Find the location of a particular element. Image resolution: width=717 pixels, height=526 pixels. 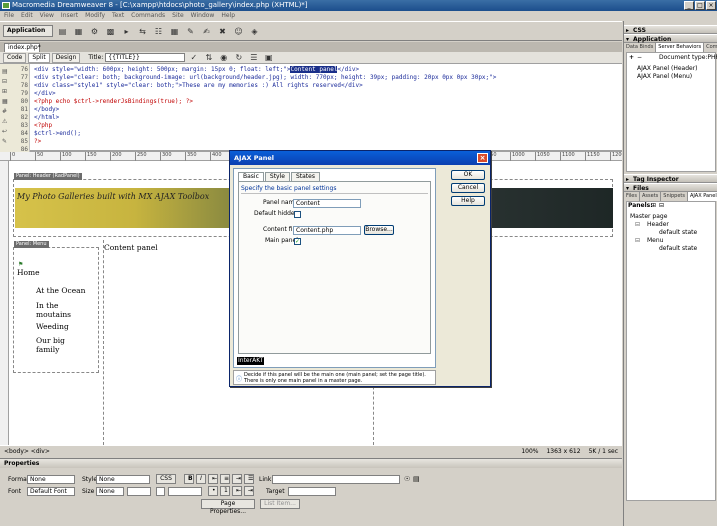

content-file-input: Content.php is located at coordinates (327, 230).